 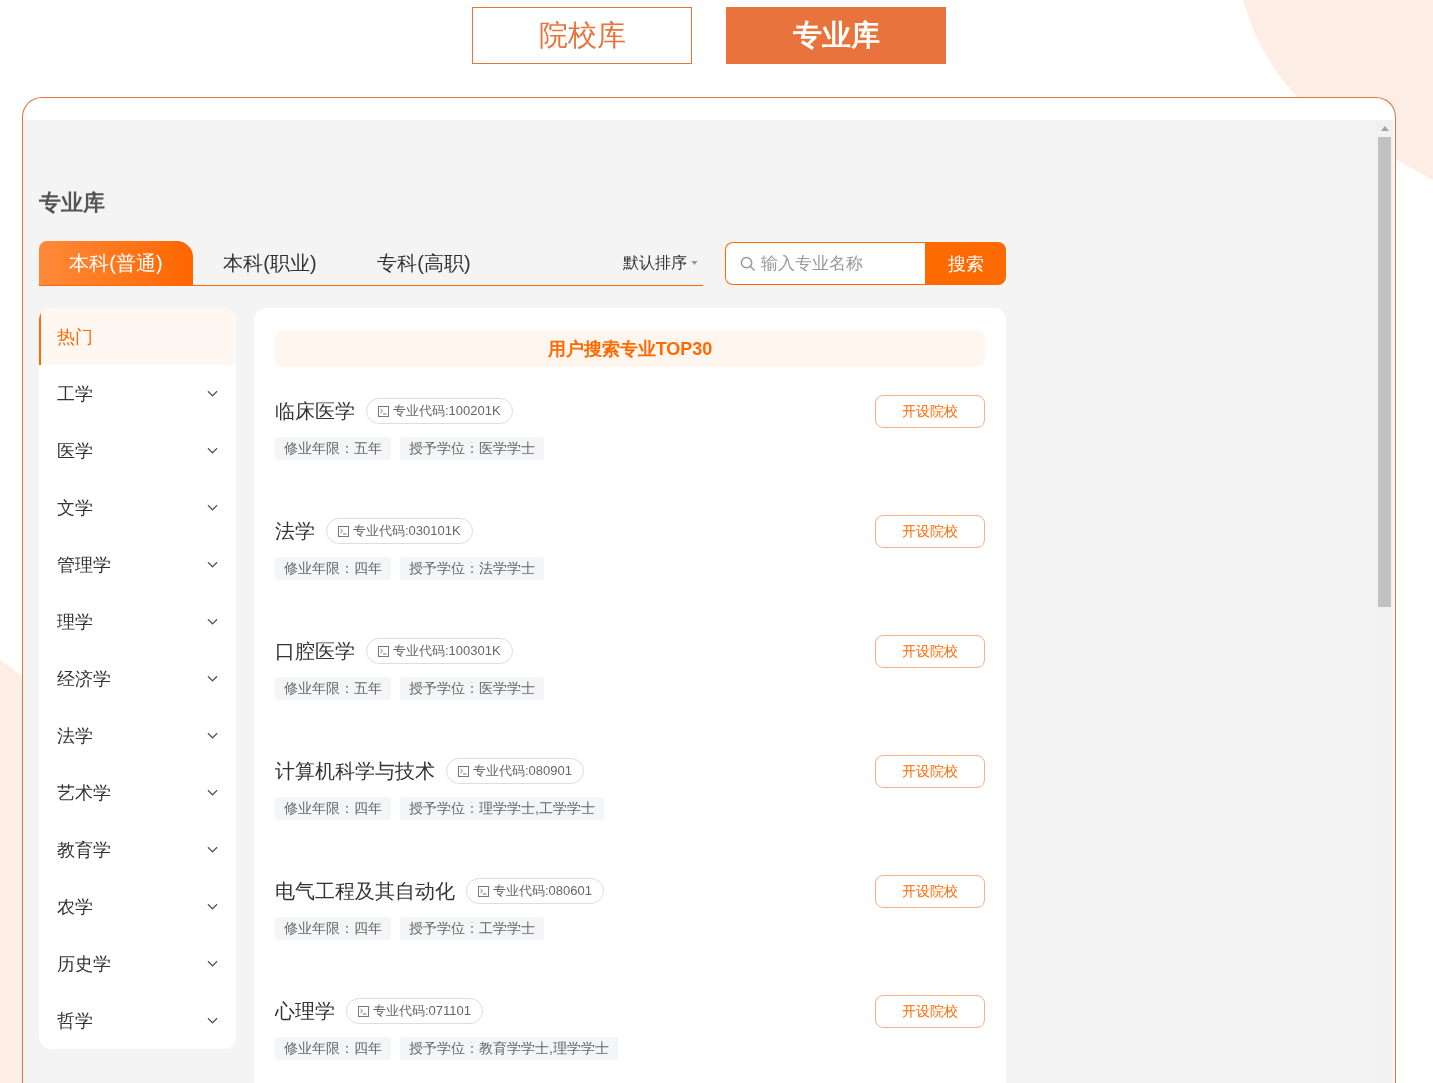 What do you see at coordinates (472, 928) in the screenshot?
I see `degree-tag: 授予学位：工学学士` at bounding box center [472, 928].